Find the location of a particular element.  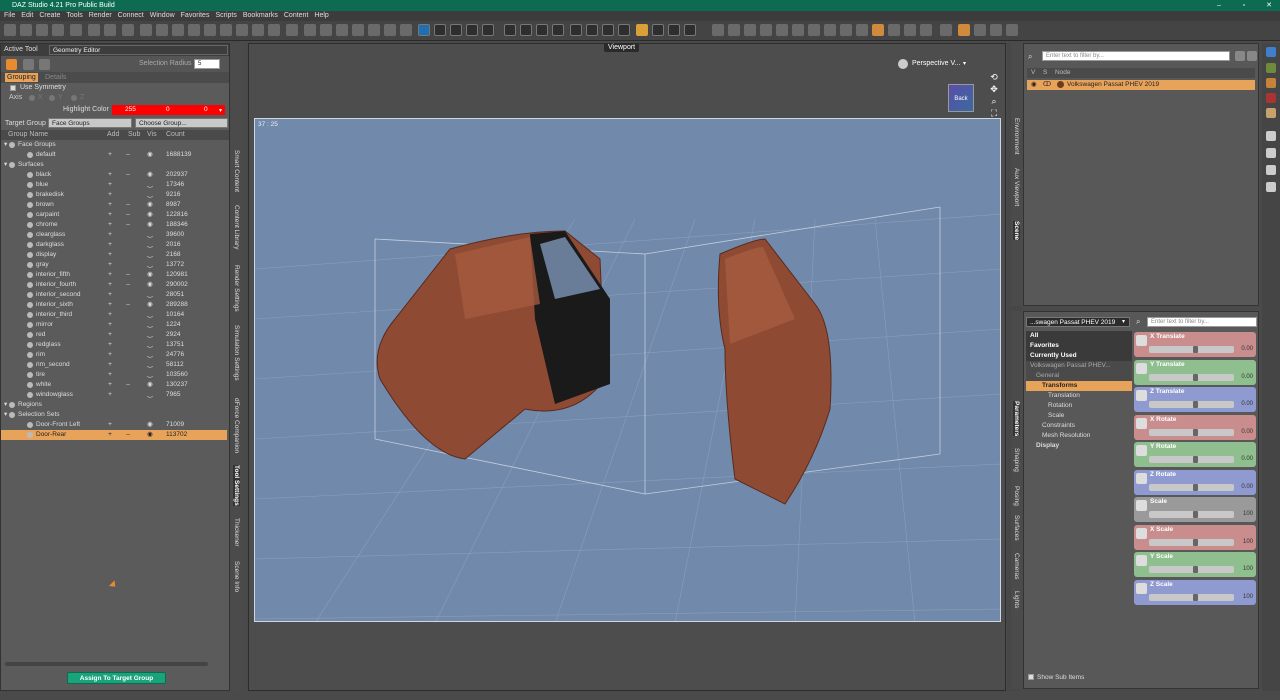

group-row: clearglass + ‿ 39600 is located at coordinates (114, 235).